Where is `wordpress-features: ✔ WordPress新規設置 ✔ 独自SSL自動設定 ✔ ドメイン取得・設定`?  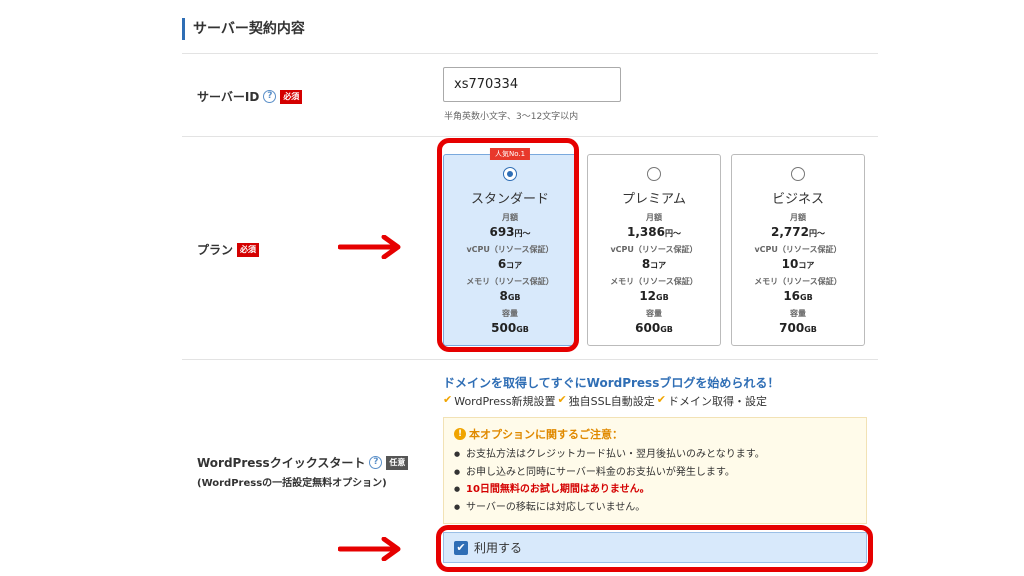 wordpress-features: ✔ WordPress新規設置 ✔ 独自SSL自動設定 ✔ ドメイン取得・設定 is located at coordinates (605, 401).